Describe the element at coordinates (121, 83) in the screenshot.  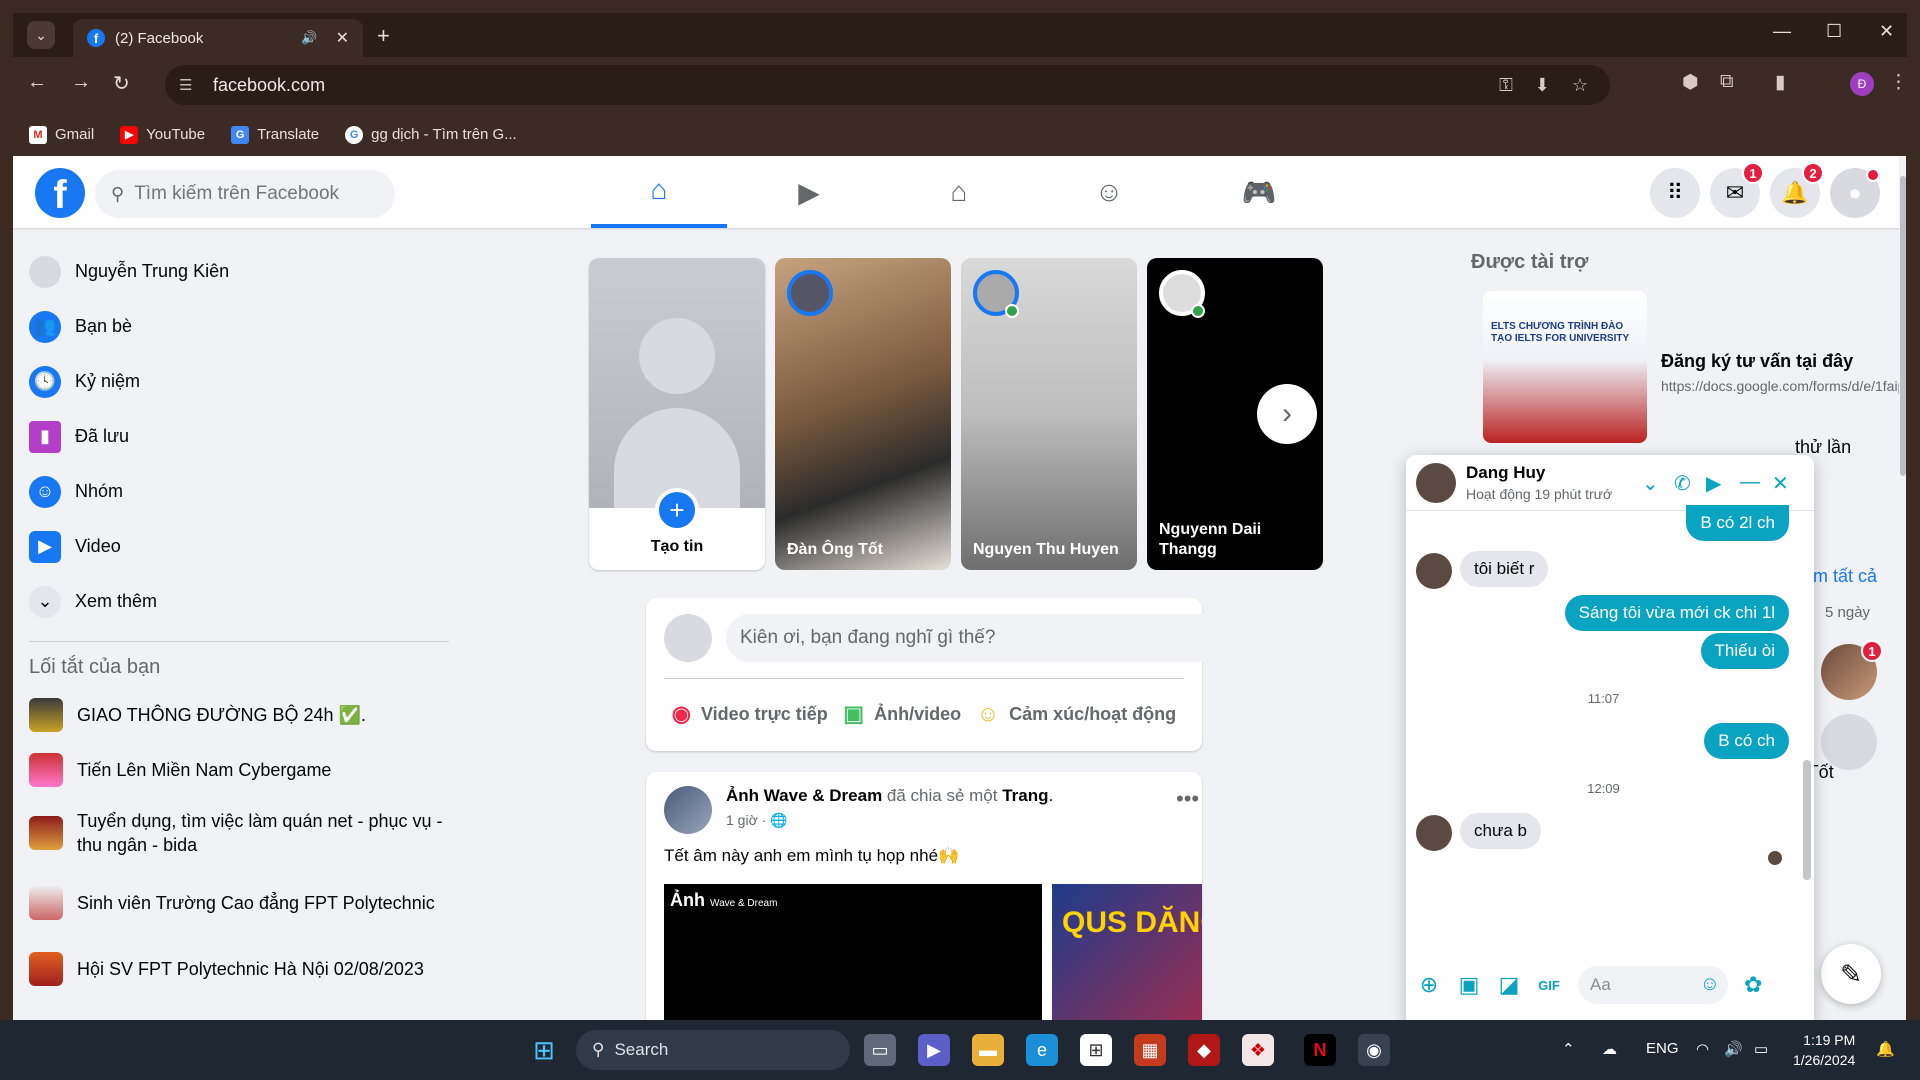
I see `reload-button: ↻` at that location.